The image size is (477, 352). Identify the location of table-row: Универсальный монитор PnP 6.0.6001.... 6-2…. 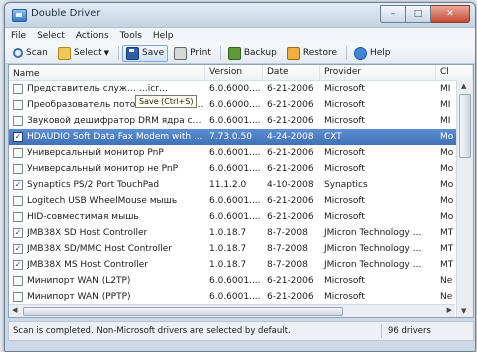
(241, 153).